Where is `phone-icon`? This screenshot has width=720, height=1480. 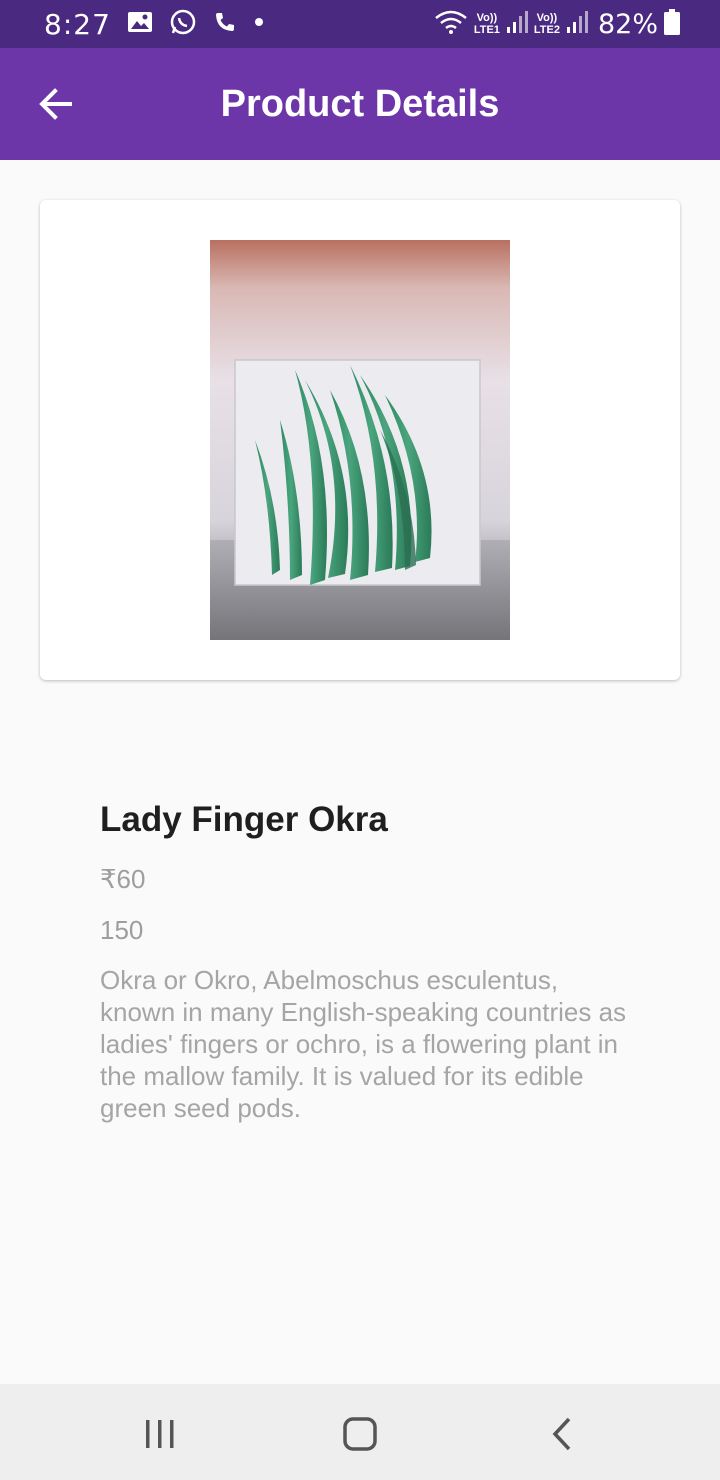 phone-icon is located at coordinates (225, 24).